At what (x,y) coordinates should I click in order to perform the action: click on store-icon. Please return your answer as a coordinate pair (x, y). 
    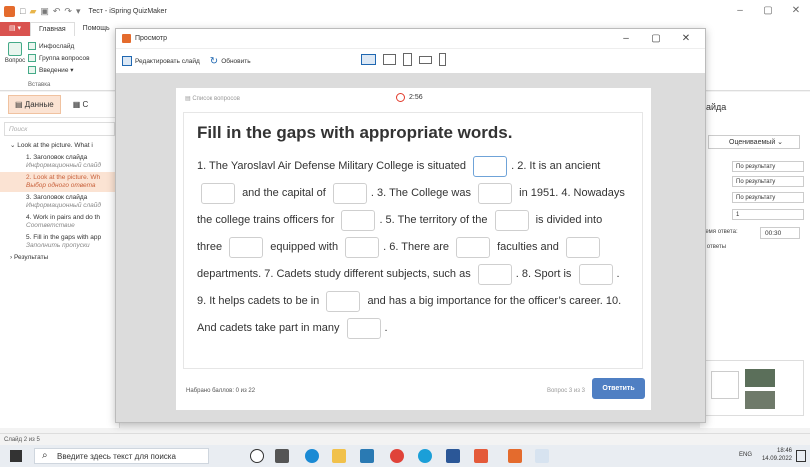
    Looking at the image, I should click on (367, 456).